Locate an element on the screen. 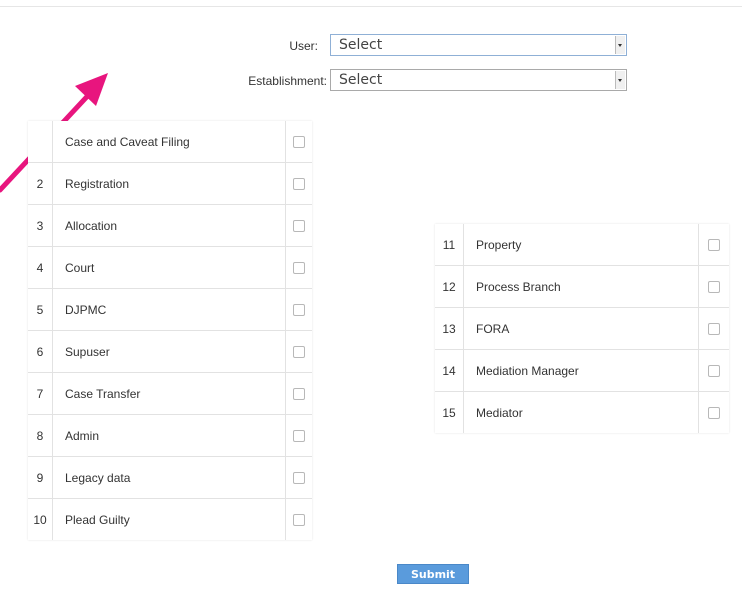 Image resolution: width=742 pixels, height=597 pixels. role-name: Property is located at coordinates (581, 245).